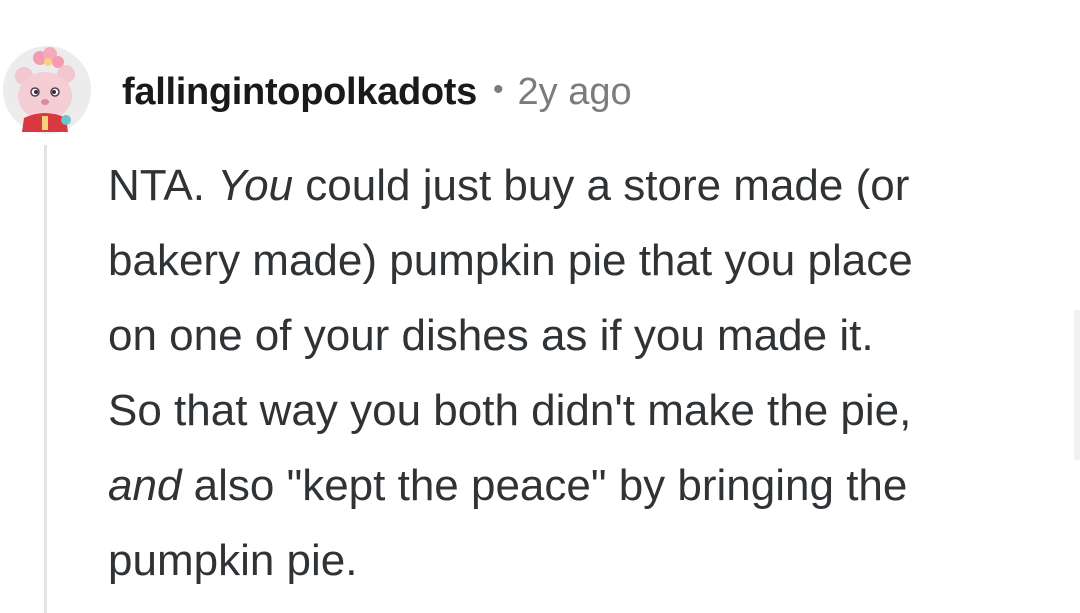 This screenshot has width=1080, height=613. I want to click on comment-header: fallingintopolkadots • 2y ago, so click(377, 92).